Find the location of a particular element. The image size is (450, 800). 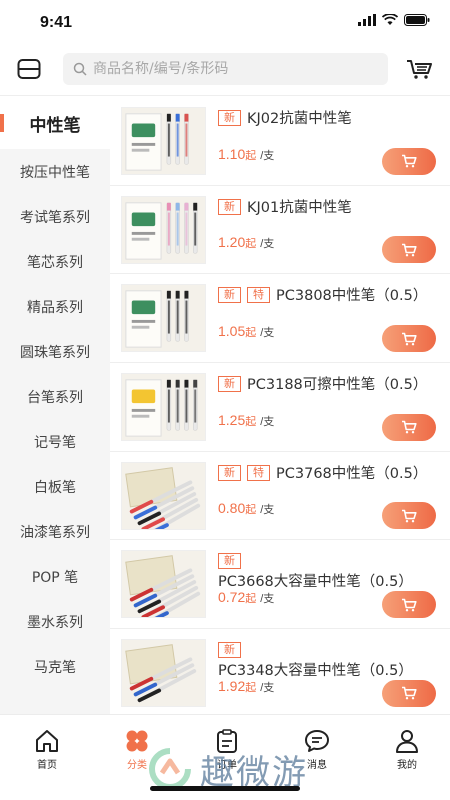

product-price: 0.72 is located at coordinates (232, 597).